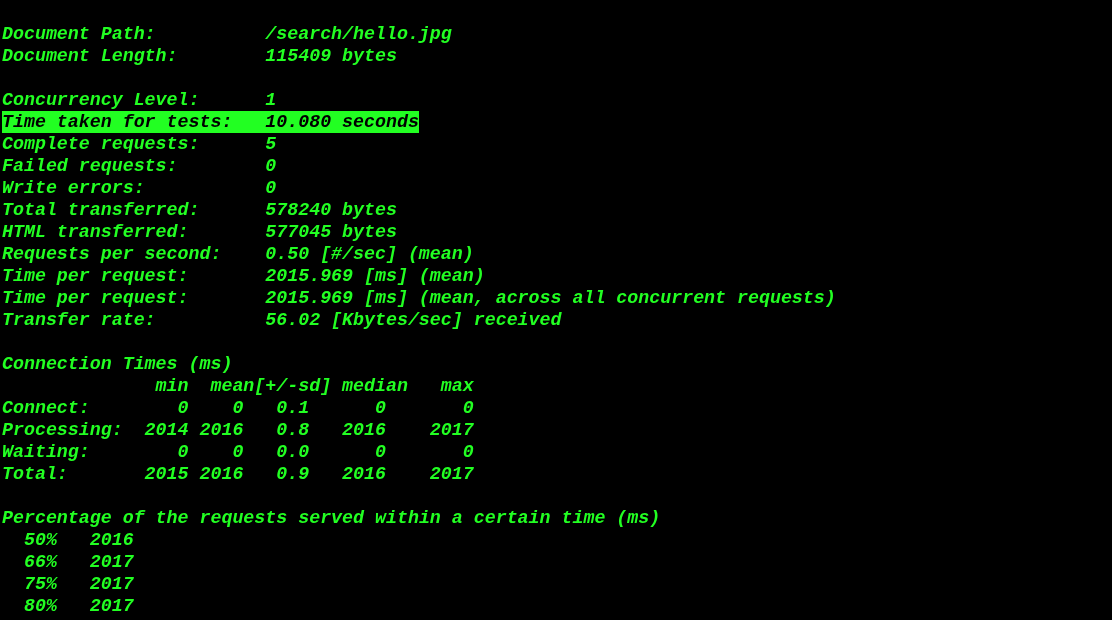 The image size is (1112, 620). Describe the element at coordinates (74, 188) in the screenshot. I see `field-label: Write errors:` at that location.